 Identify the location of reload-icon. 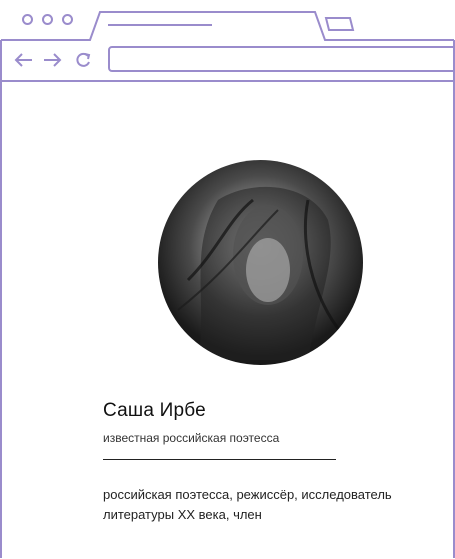
(84, 60).